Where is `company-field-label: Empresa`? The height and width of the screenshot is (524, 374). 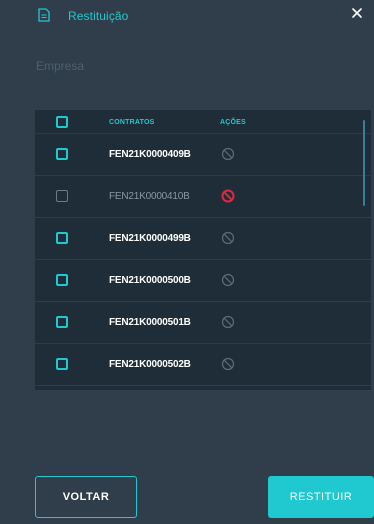
company-field-label: Empresa is located at coordinates (60, 66).